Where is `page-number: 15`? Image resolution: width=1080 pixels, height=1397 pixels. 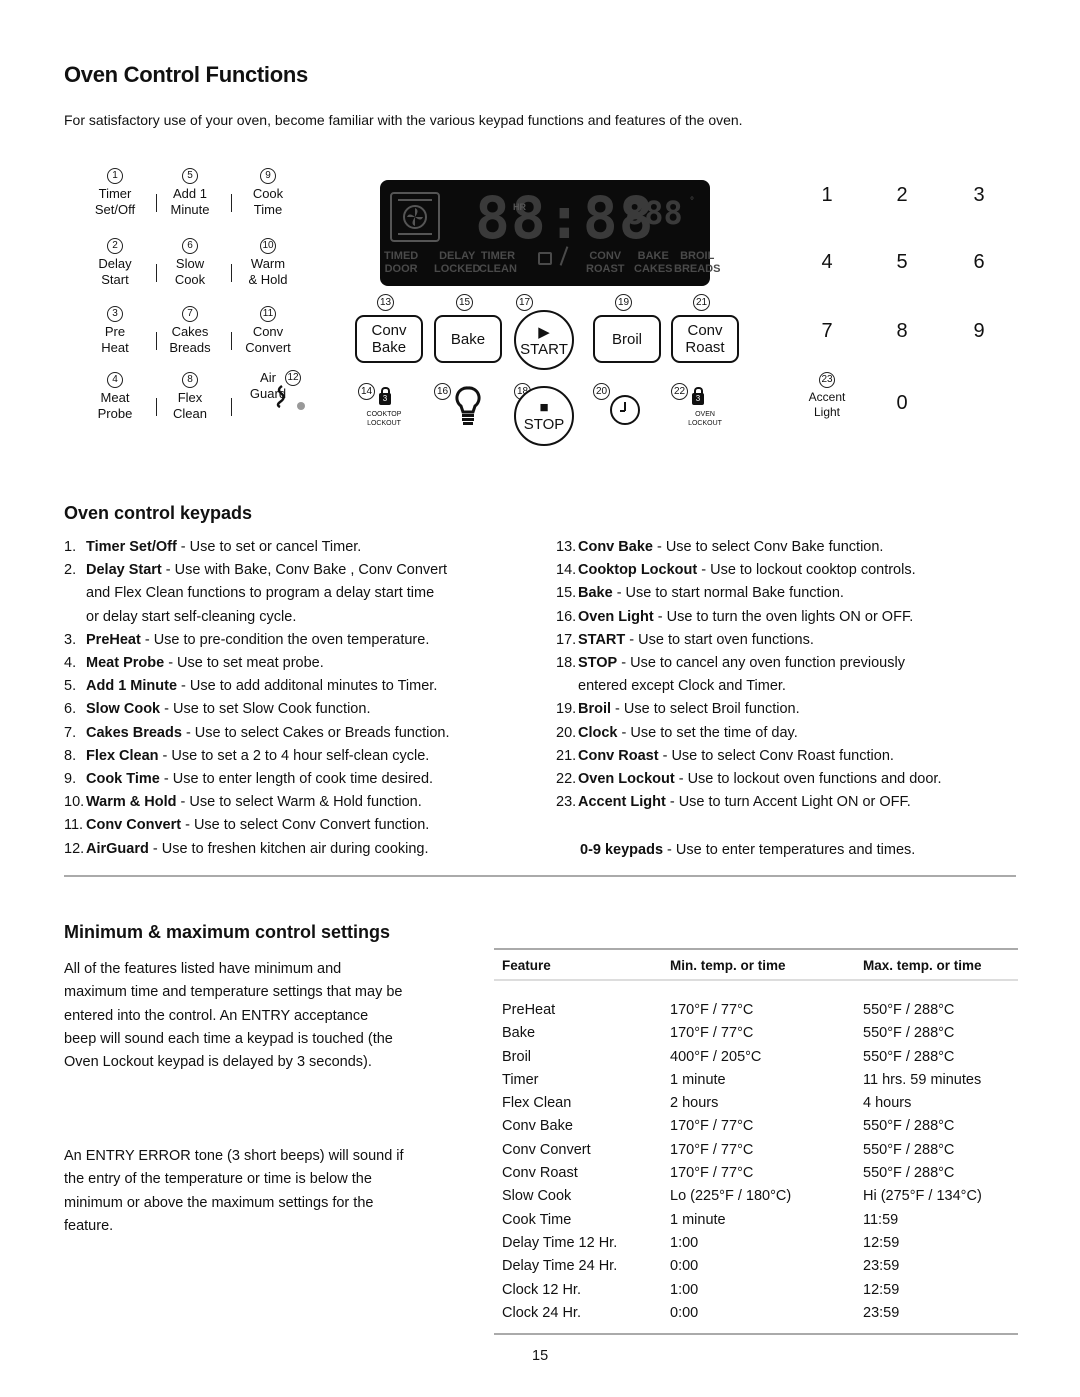
page-number: 15 is located at coordinates (540, 1356).